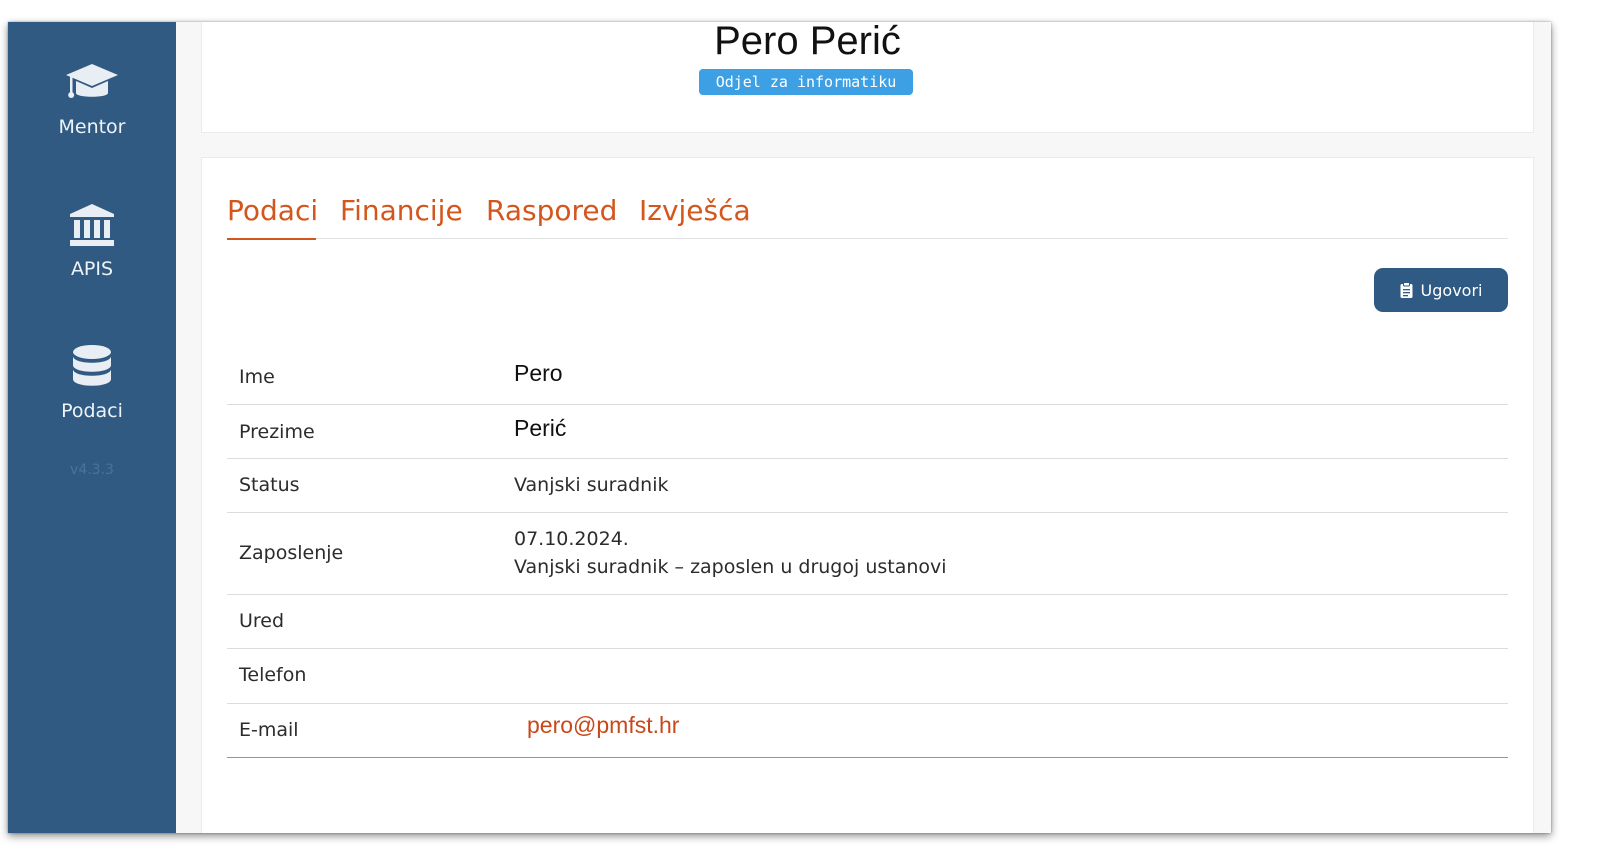 Image resolution: width=1600 pixels, height=867 pixels. I want to click on sidebar-item-label: Mentor, so click(92, 127).